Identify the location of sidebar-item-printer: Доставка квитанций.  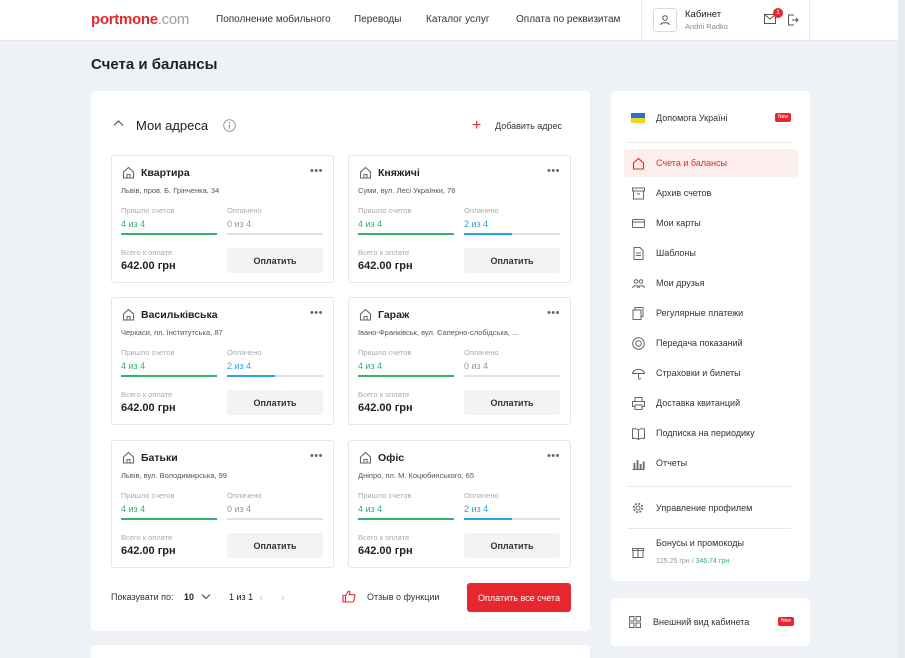
(711, 403).